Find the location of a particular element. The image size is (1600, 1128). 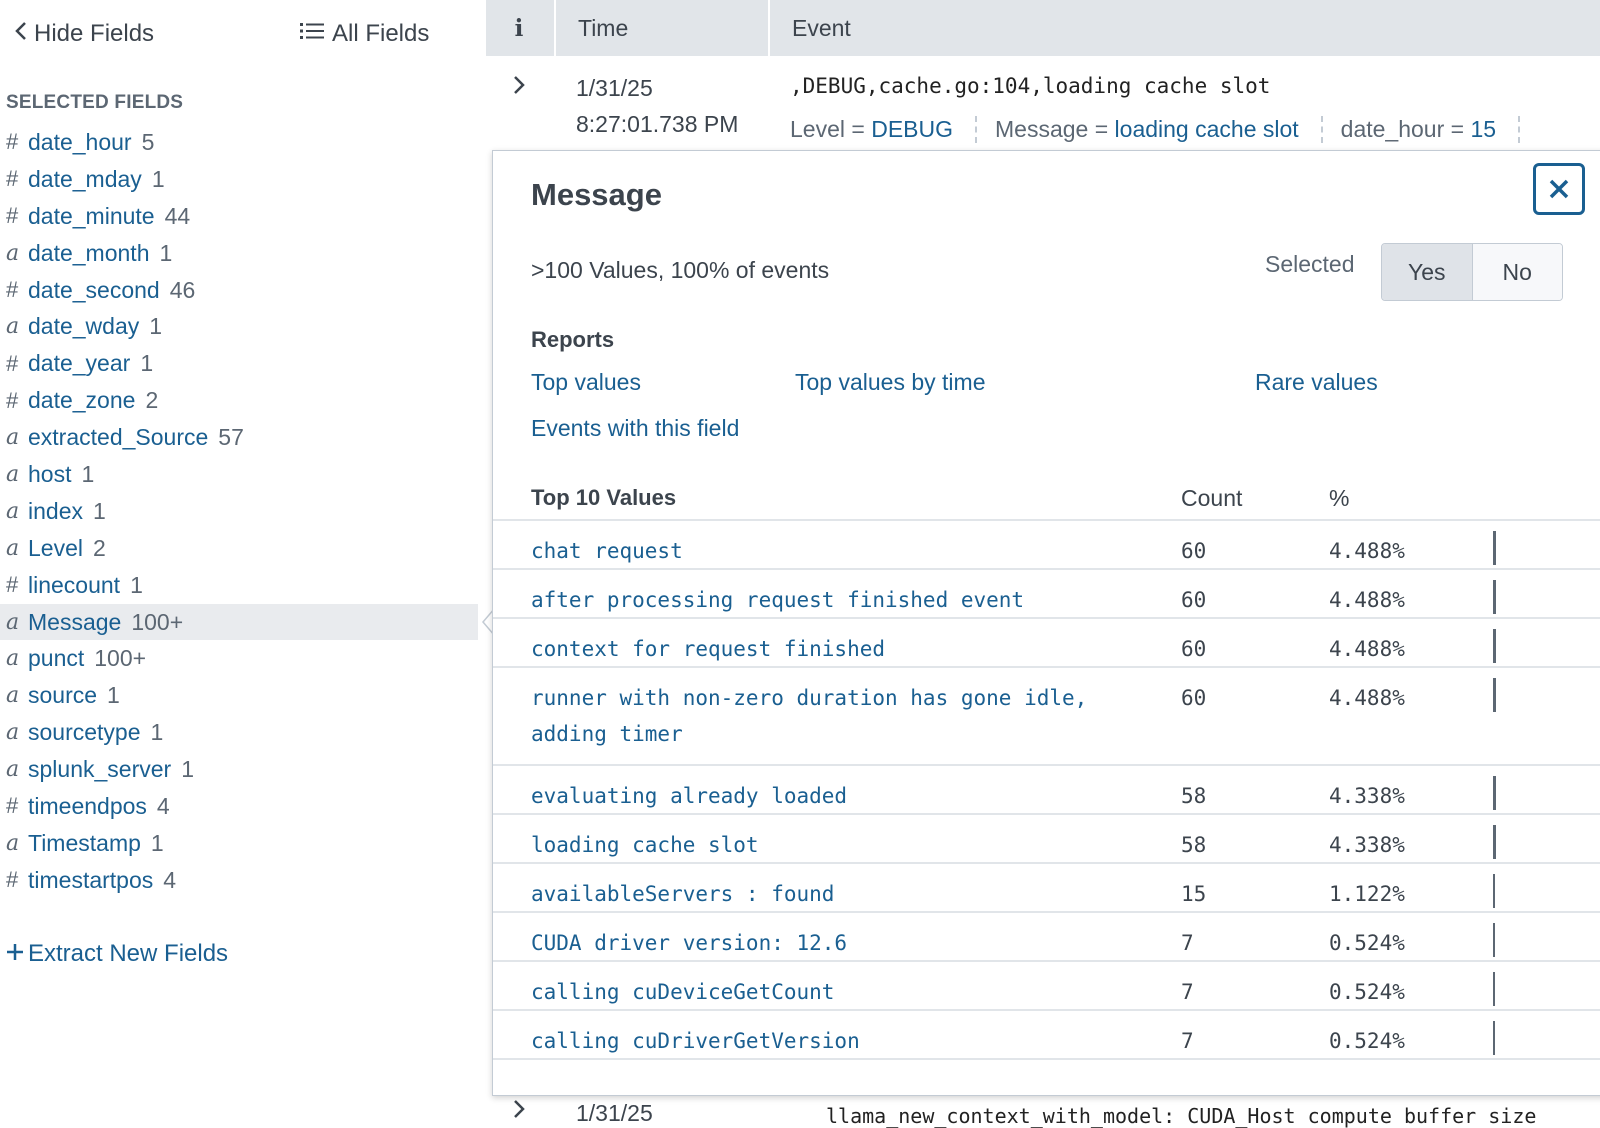

top-value-row: chat request 60 4.488% is located at coordinates (1046, 543).